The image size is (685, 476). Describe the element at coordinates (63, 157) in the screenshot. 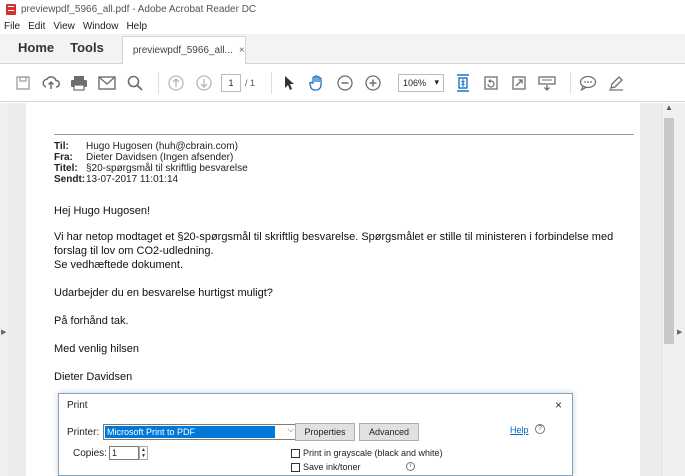

I see `from-label: Fra:` at that location.